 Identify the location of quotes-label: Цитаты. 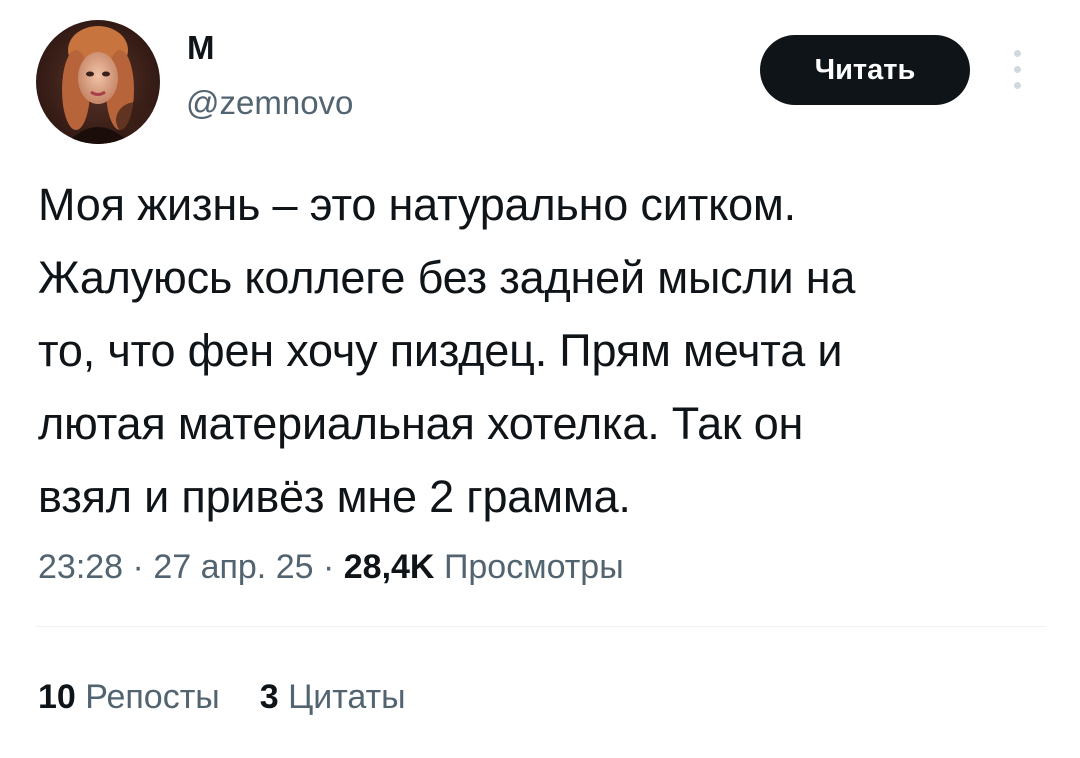
(347, 697).